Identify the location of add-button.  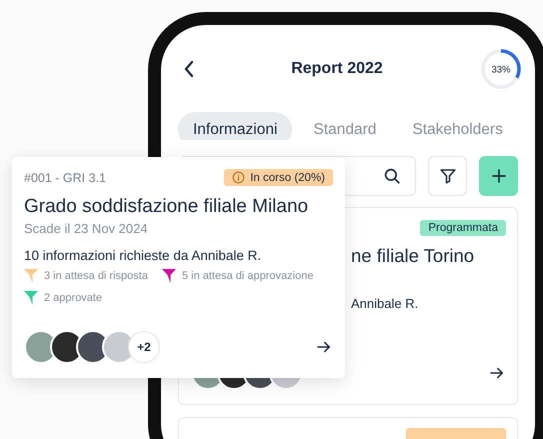
(498, 176).